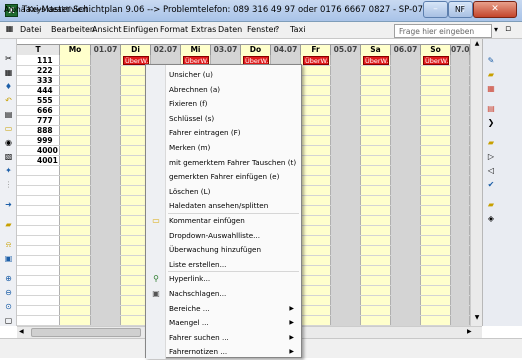 This screenshot has height=360, width=522. I want to click on context-menu-item: Fixieren (f), so click(223, 104).